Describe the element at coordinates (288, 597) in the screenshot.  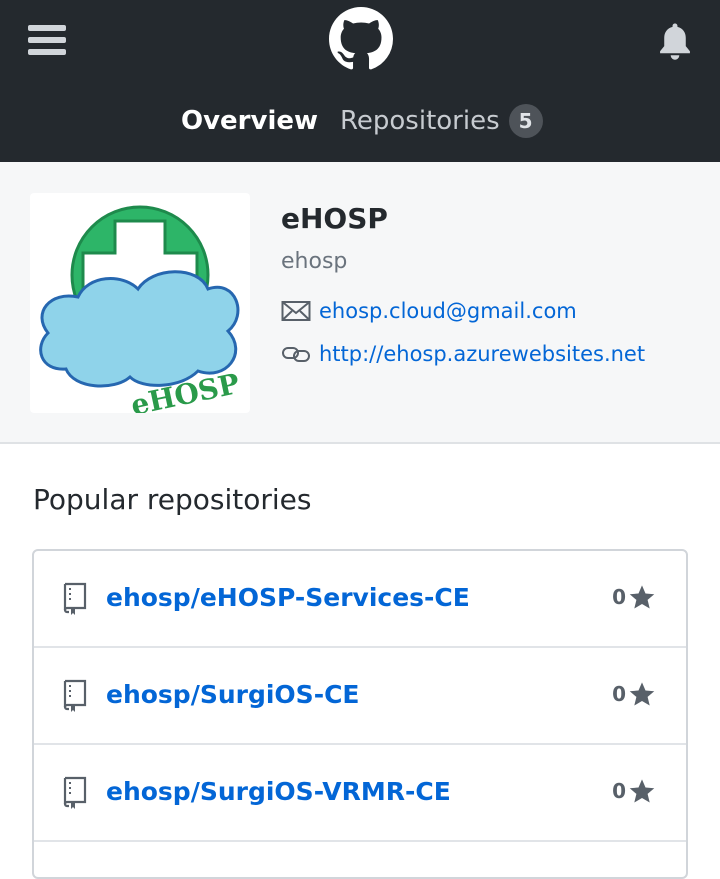
I see `repo-link: ehosp/eHOSP-Services-CE` at that location.